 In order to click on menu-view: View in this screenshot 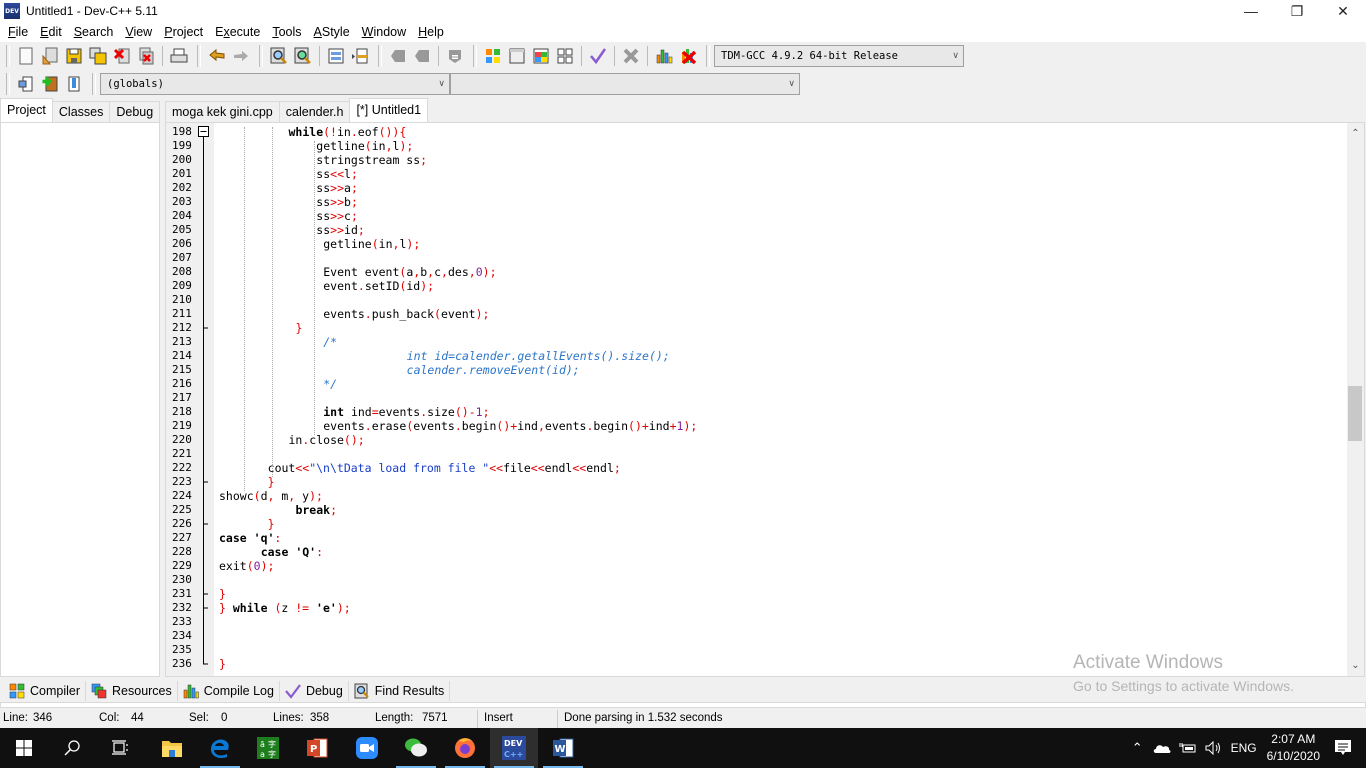, I will do `click(138, 32)`.